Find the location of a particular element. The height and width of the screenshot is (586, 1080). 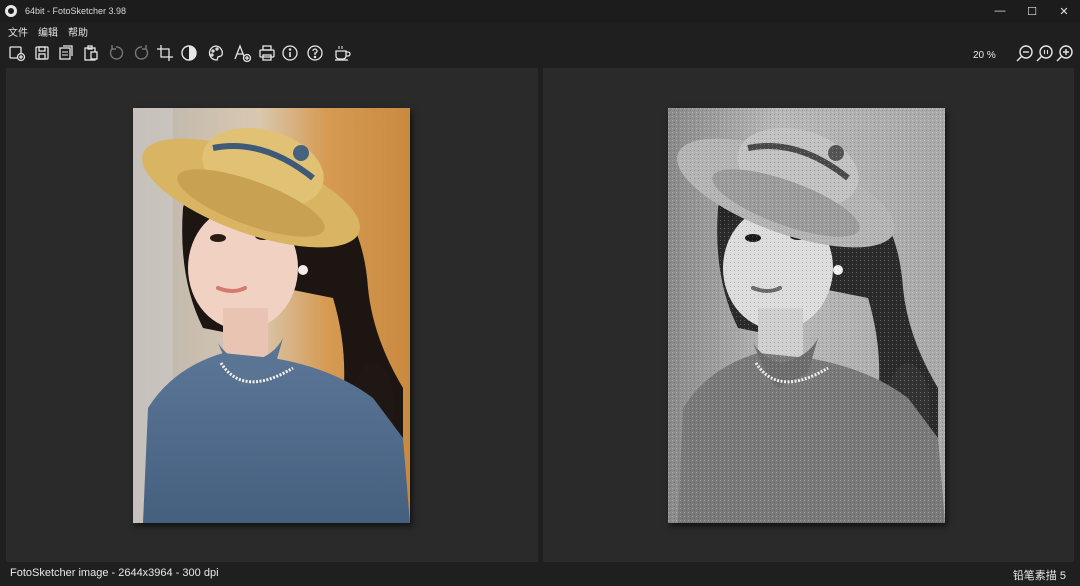

palette-icon is located at coordinates (216, 53).